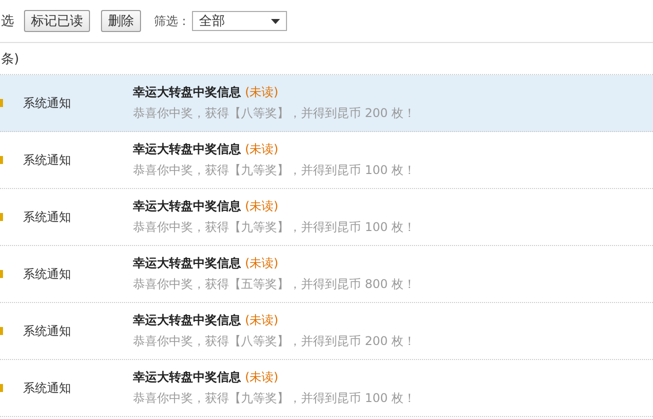 Image resolution: width=653 pixels, height=419 pixels. What do you see at coordinates (239, 21) in the screenshot?
I see `filter-dropdown: 全部` at bounding box center [239, 21].